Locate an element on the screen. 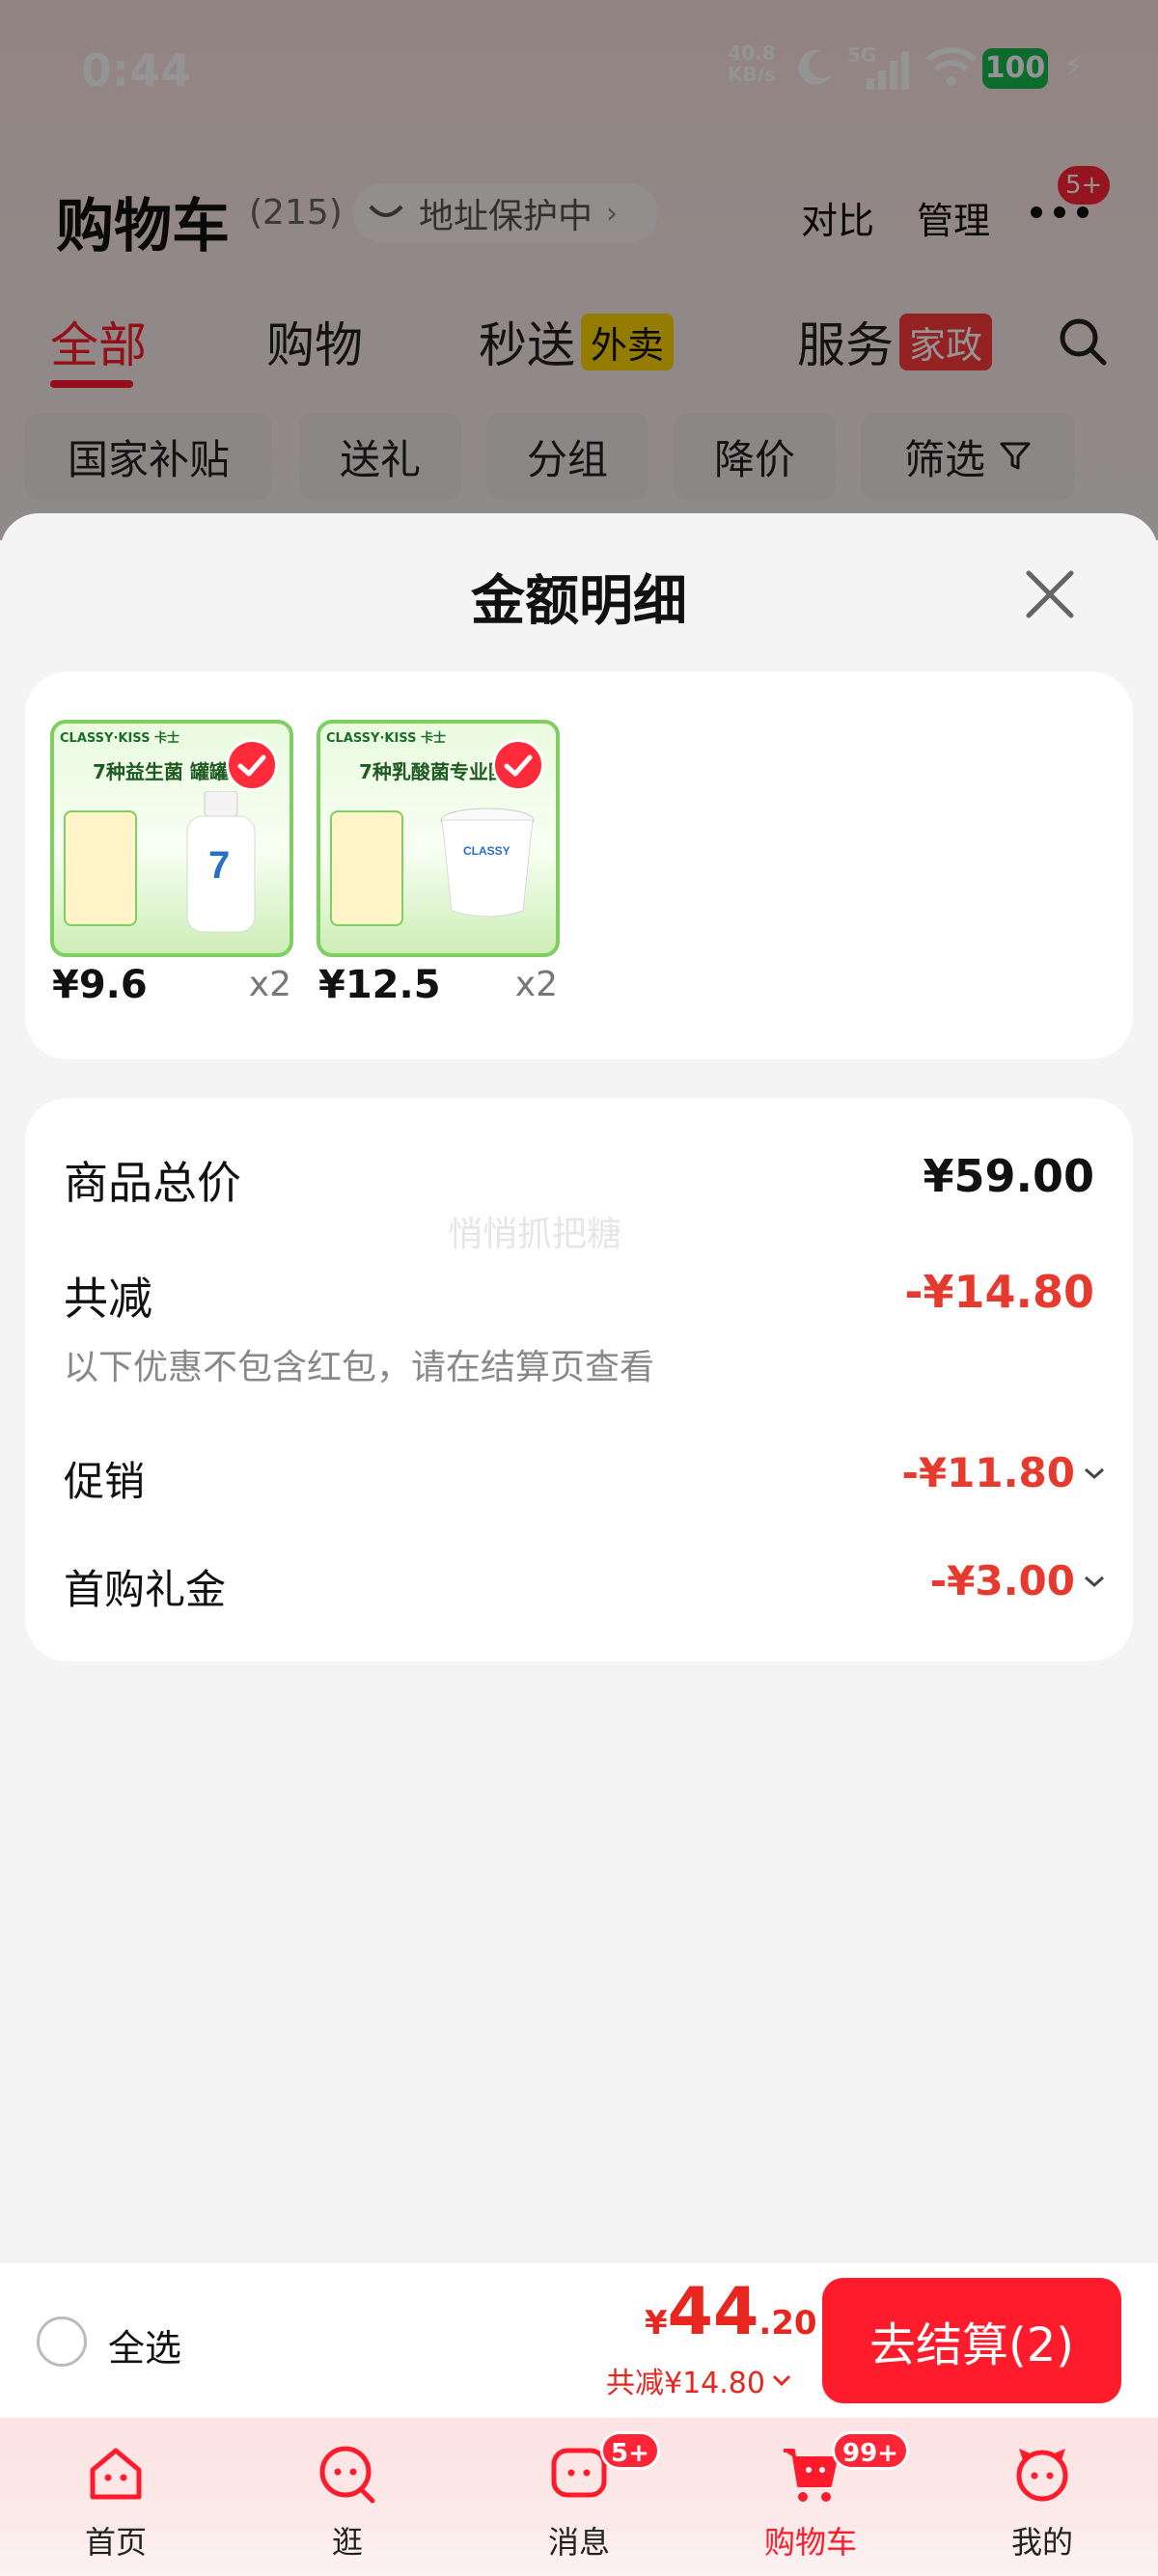  nav-home: 首页 is located at coordinates (115, 2503).